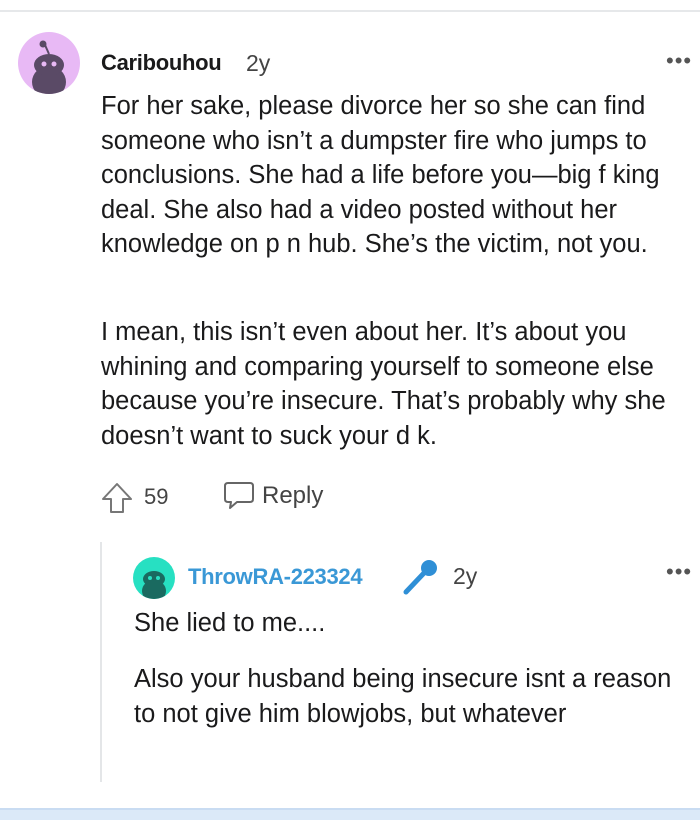 This screenshot has width=700, height=820. What do you see at coordinates (350, 11) in the screenshot?
I see `top-divider` at bounding box center [350, 11].